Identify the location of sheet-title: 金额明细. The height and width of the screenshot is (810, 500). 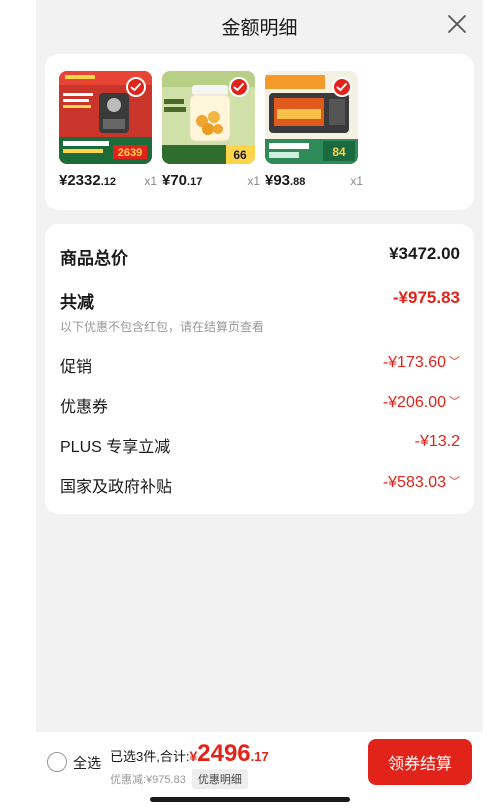
(259, 28).